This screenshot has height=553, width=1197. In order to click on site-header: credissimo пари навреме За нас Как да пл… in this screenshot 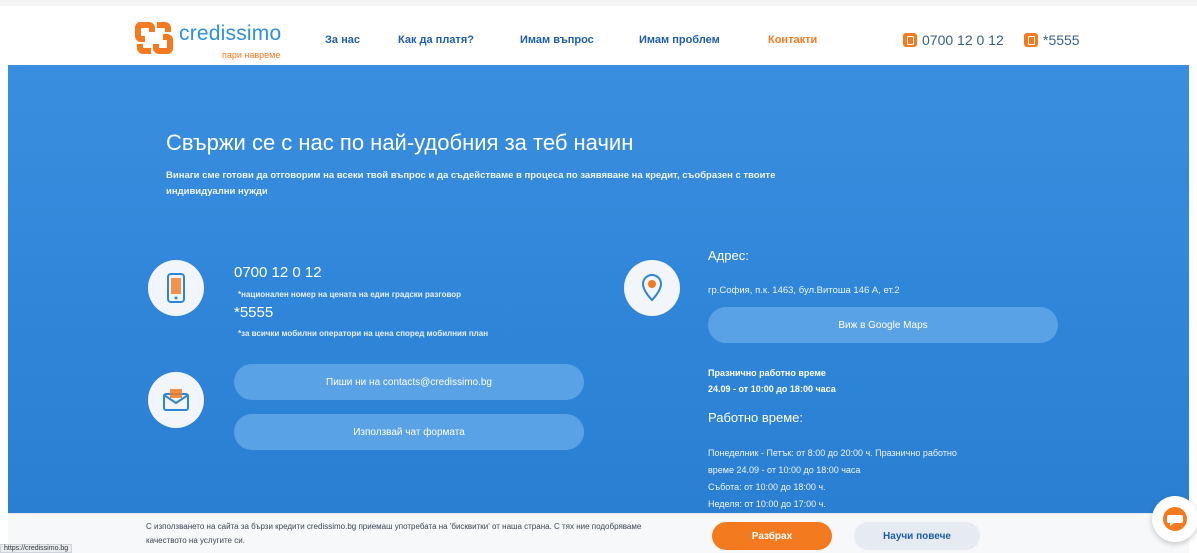, I will do `click(598, 32)`.